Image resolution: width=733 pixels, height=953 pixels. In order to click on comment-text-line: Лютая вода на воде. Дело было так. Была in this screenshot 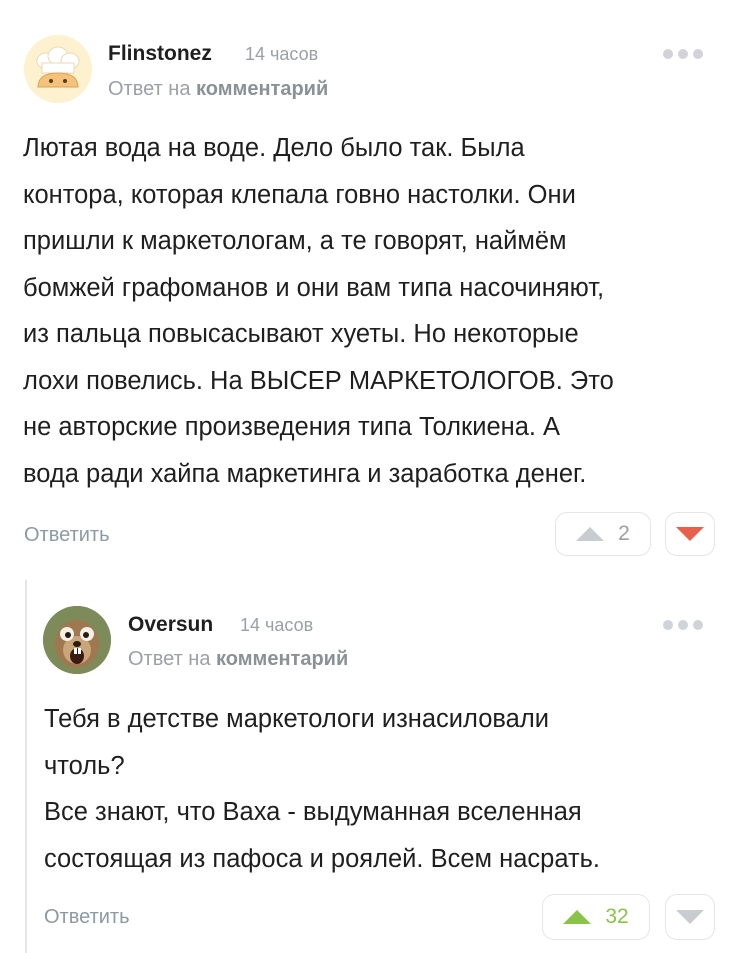, I will do `click(274, 148)`.